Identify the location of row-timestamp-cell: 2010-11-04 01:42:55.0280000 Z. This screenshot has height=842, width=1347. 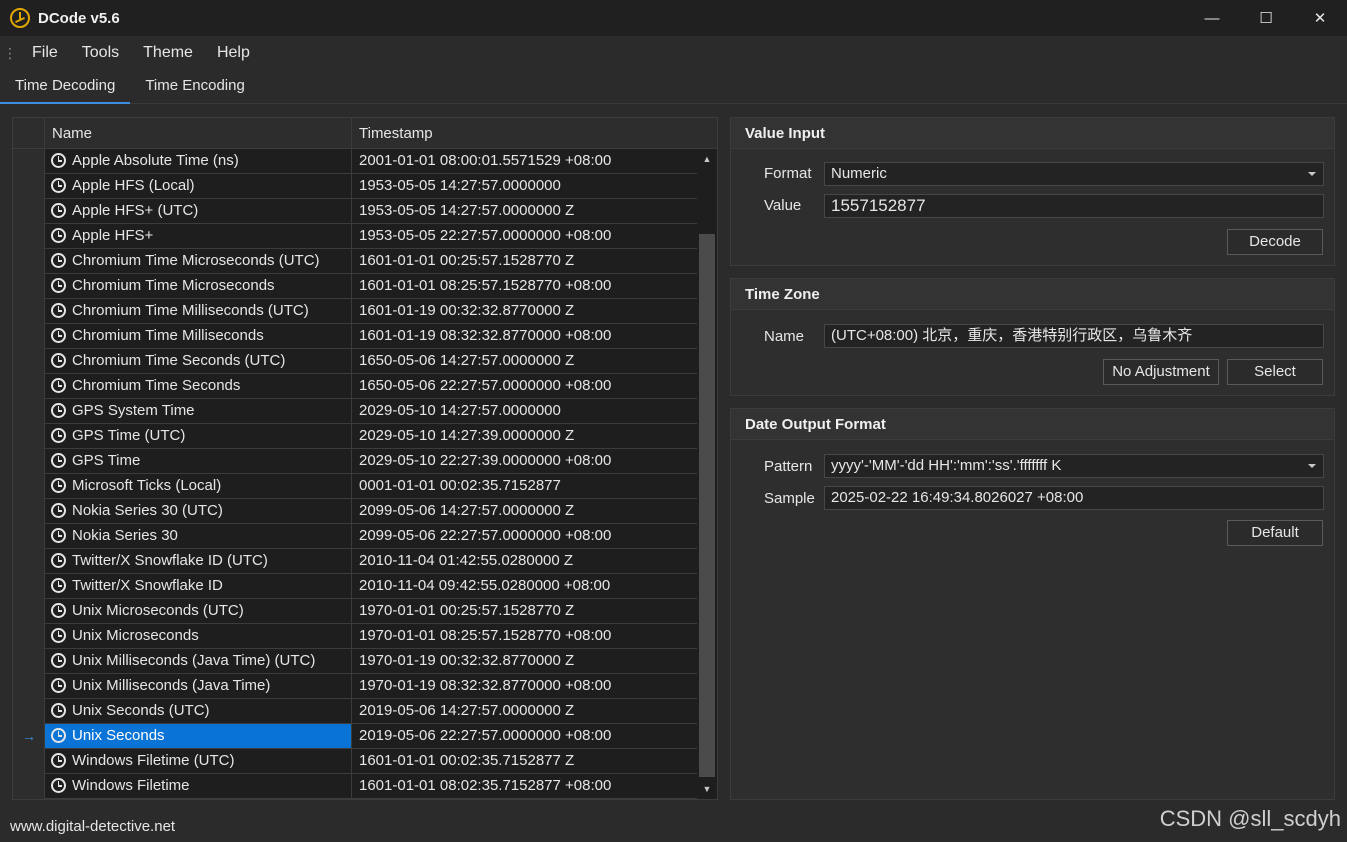
(524, 561).